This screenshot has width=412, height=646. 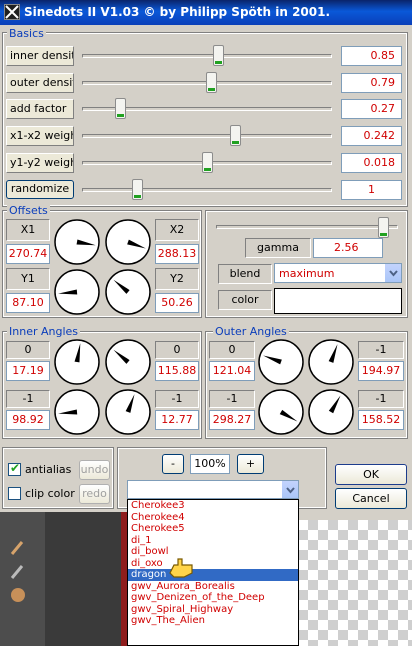 What do you see at coordinates (17, 548) in the screenshot?
I see `brush-icon` at bounding box center [17, 548].